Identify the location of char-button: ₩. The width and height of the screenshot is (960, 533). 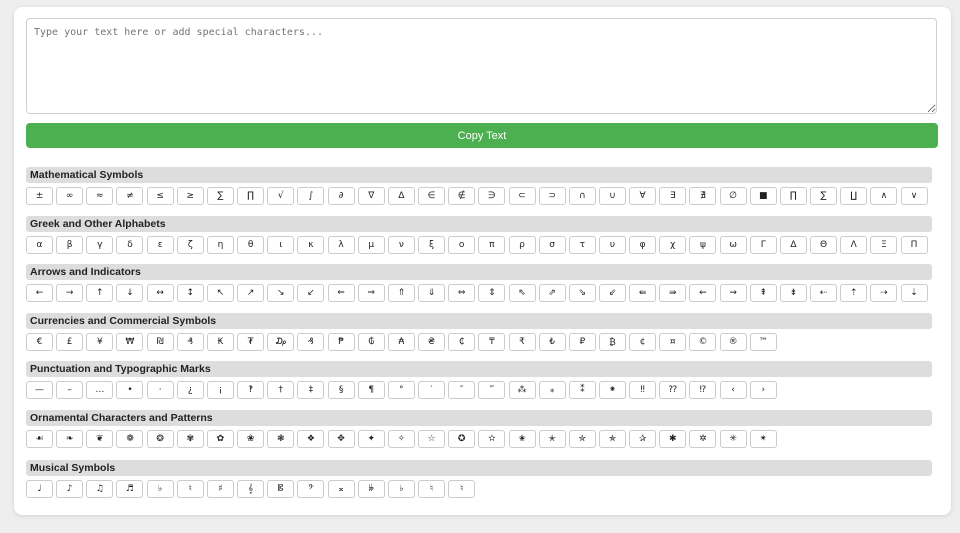
(130, 342).